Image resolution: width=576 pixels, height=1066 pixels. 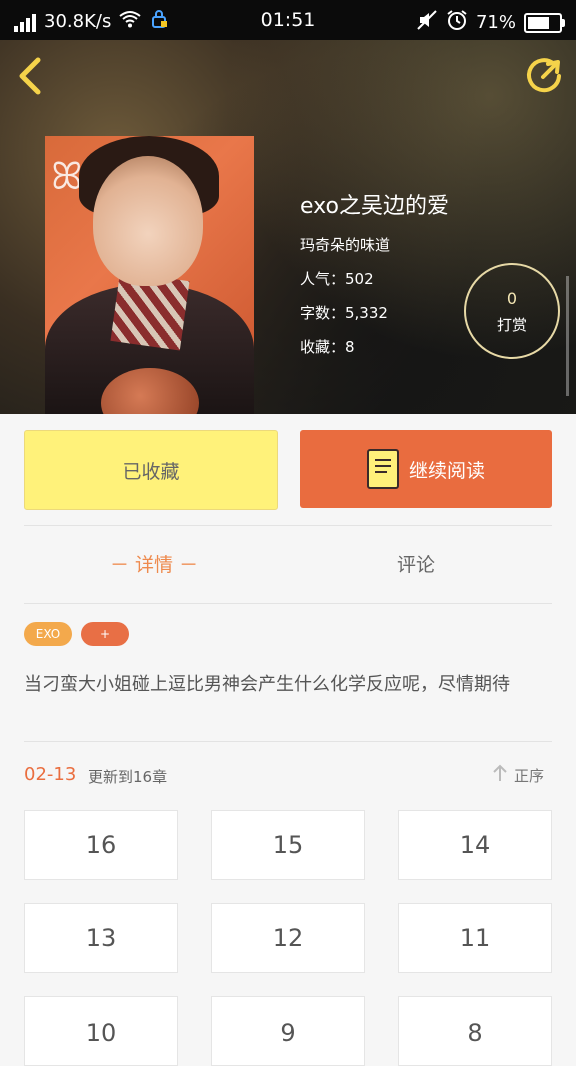 I want to click on share-button, so click(x=544, y=76).